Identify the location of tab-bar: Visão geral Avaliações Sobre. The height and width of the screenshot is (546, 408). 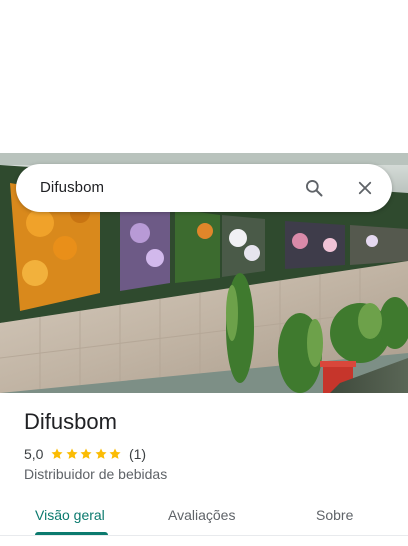
(204, 517).